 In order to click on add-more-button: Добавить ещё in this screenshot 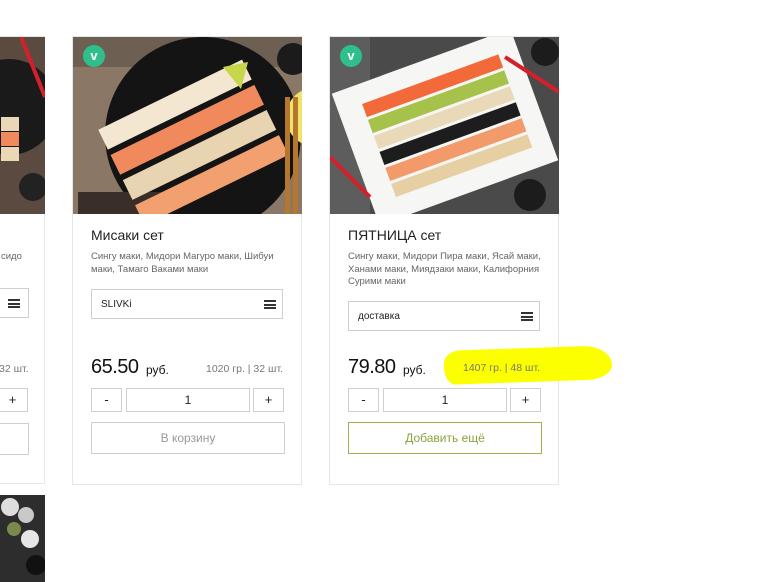, I will do `click(445, 438)`.